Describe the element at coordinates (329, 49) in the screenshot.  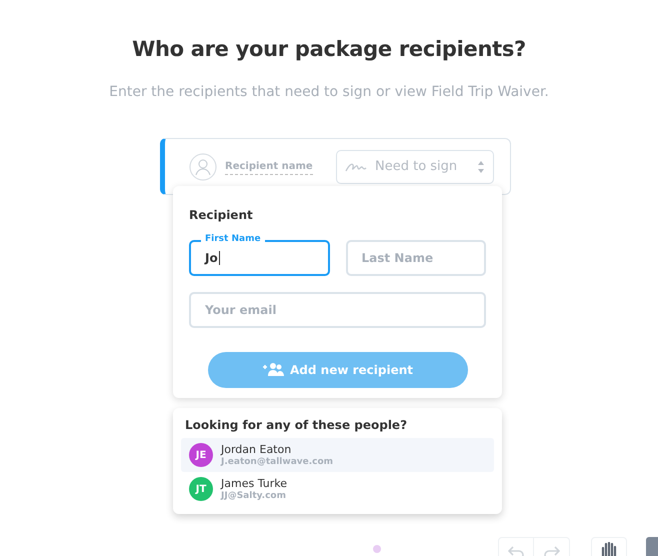
I see `page-title: Who are your package recipients?` at that location.